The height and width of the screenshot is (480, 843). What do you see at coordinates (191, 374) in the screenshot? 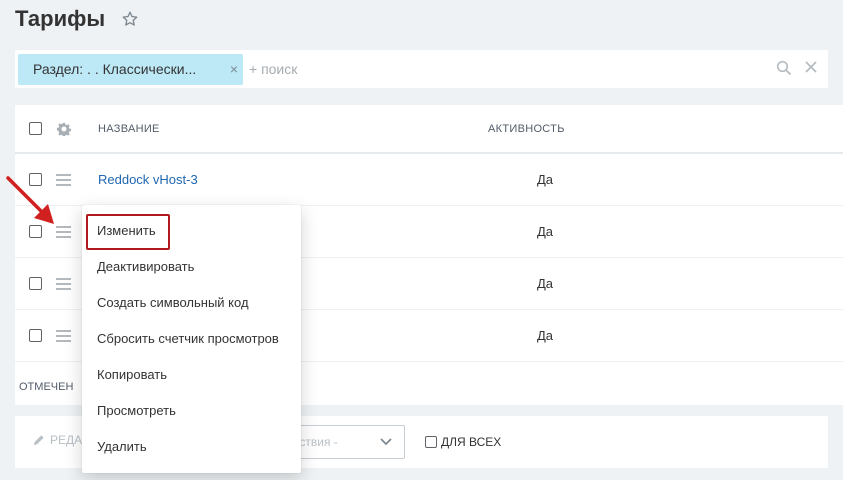
I see `menu-item-copy: Копировать` at bounding box center [191, 374].